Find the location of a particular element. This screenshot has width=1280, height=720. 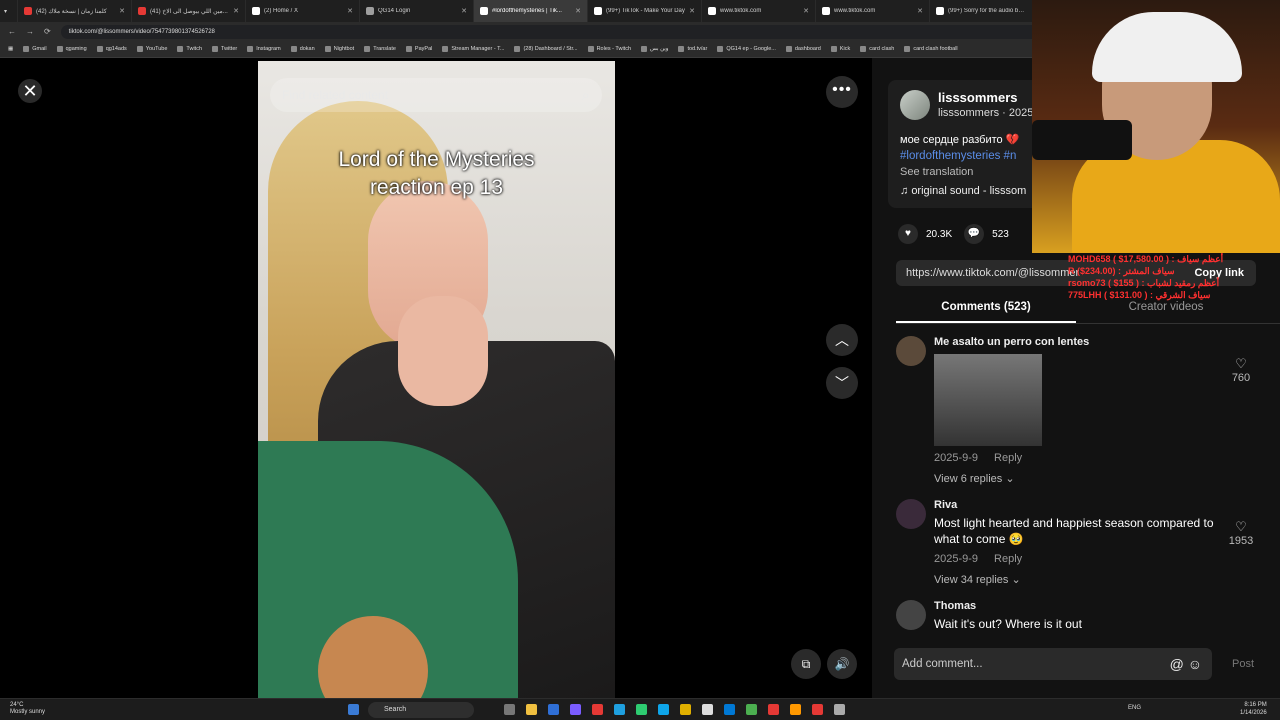

bookmark-item: YouTube is located at coordinates (151, 49).